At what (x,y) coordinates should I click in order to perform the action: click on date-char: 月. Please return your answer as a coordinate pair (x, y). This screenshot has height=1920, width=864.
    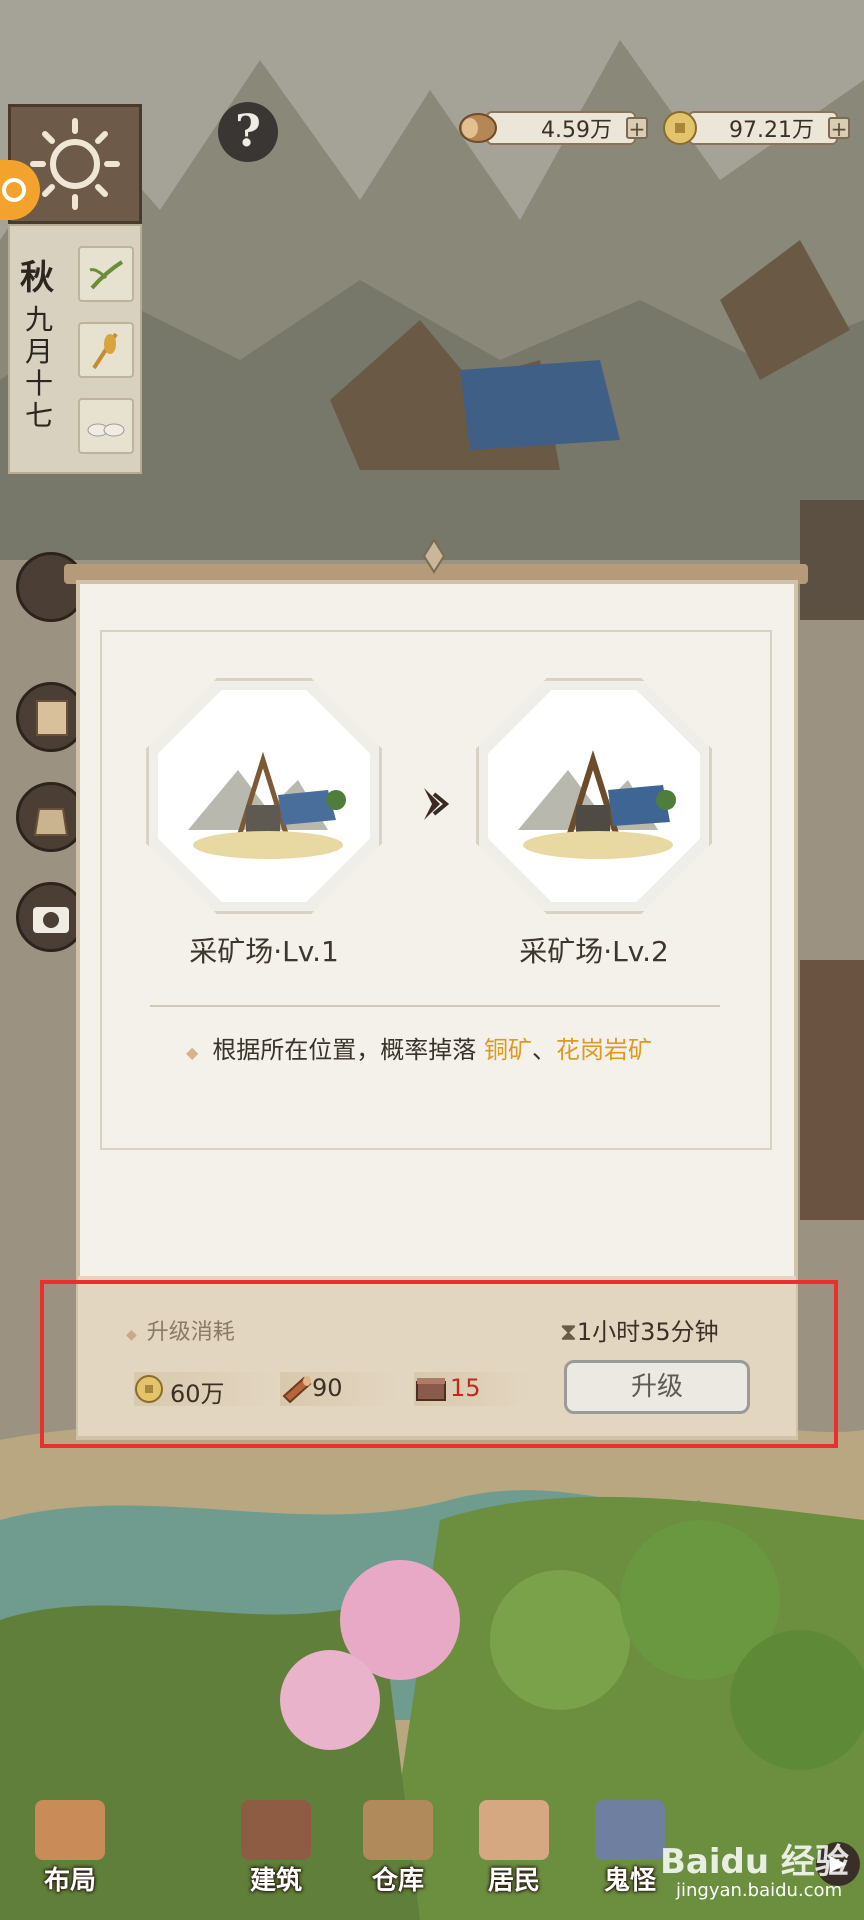
    Looking at the image, I should click on (38, 351).